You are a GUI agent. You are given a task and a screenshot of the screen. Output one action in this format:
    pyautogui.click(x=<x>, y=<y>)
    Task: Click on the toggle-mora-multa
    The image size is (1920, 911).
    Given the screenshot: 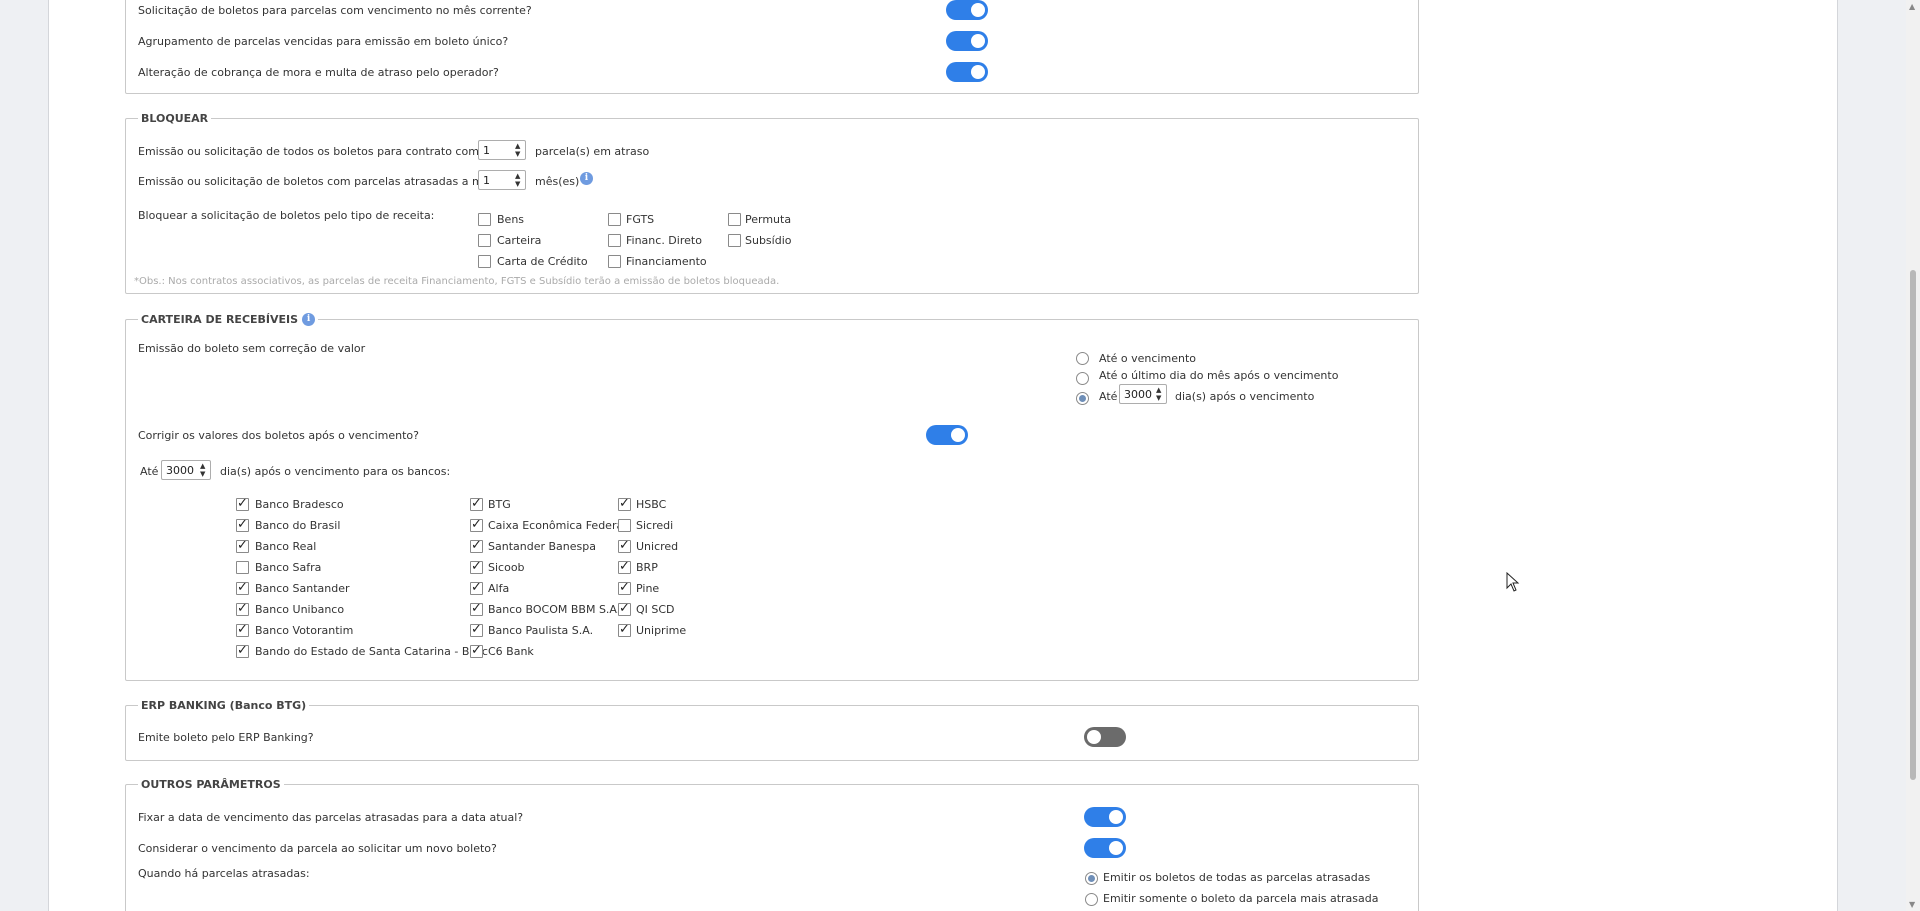 What is the action you would take?
    pyautogui.click(x=967, y=72)
    